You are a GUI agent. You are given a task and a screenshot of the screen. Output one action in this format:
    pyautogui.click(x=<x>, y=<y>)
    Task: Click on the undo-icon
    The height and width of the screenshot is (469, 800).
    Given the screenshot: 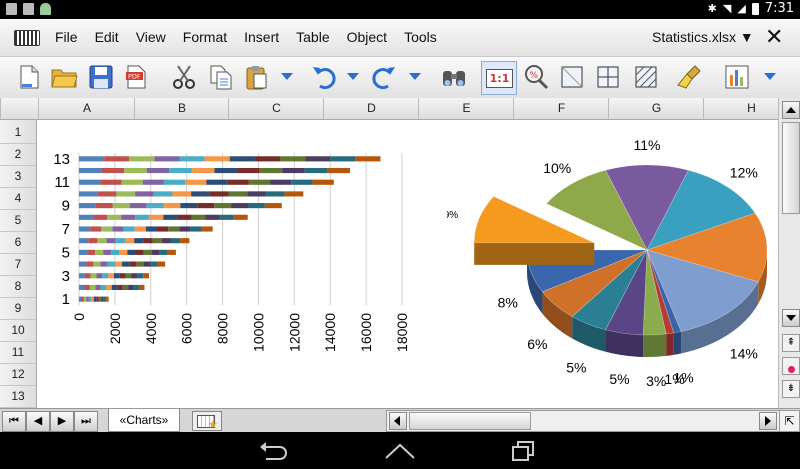 What is the action you would take?
    pyautogui.click(x=324, y=77)
    